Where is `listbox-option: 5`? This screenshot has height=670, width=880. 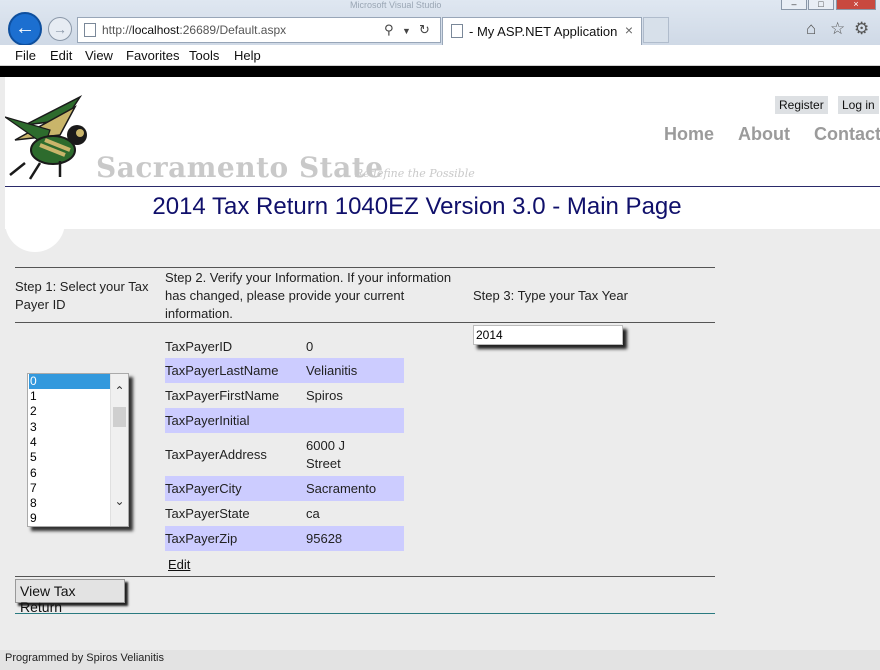
listbox-option: 5 is located at coordinates (70, 457).